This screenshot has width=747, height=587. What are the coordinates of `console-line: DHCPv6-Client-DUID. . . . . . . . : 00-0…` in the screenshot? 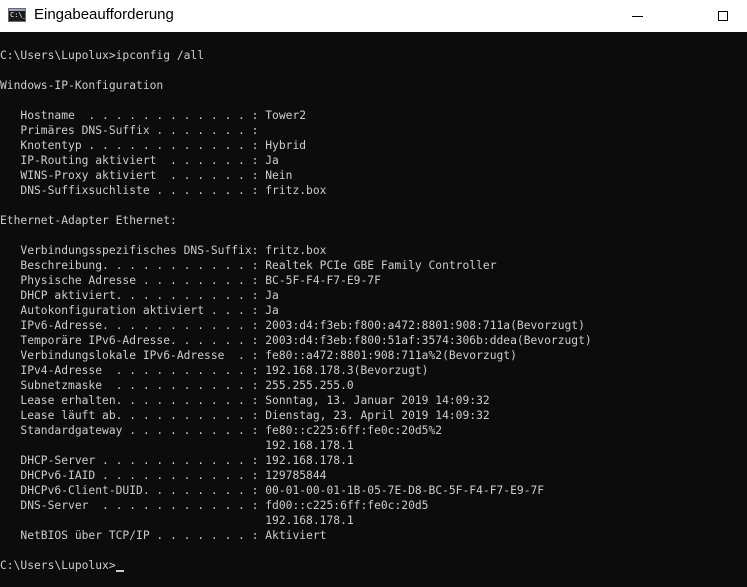 It's located at (272, 490).